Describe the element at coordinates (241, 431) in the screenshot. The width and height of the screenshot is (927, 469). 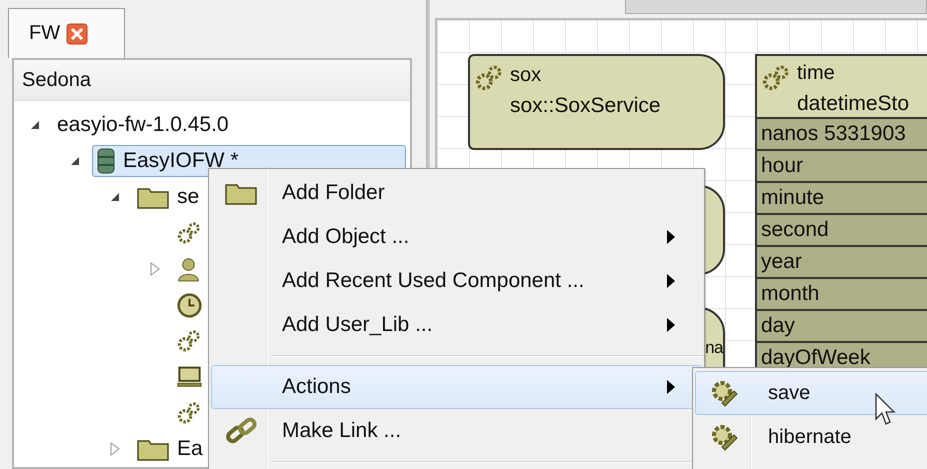
I see `chain-link-icon` at that location.